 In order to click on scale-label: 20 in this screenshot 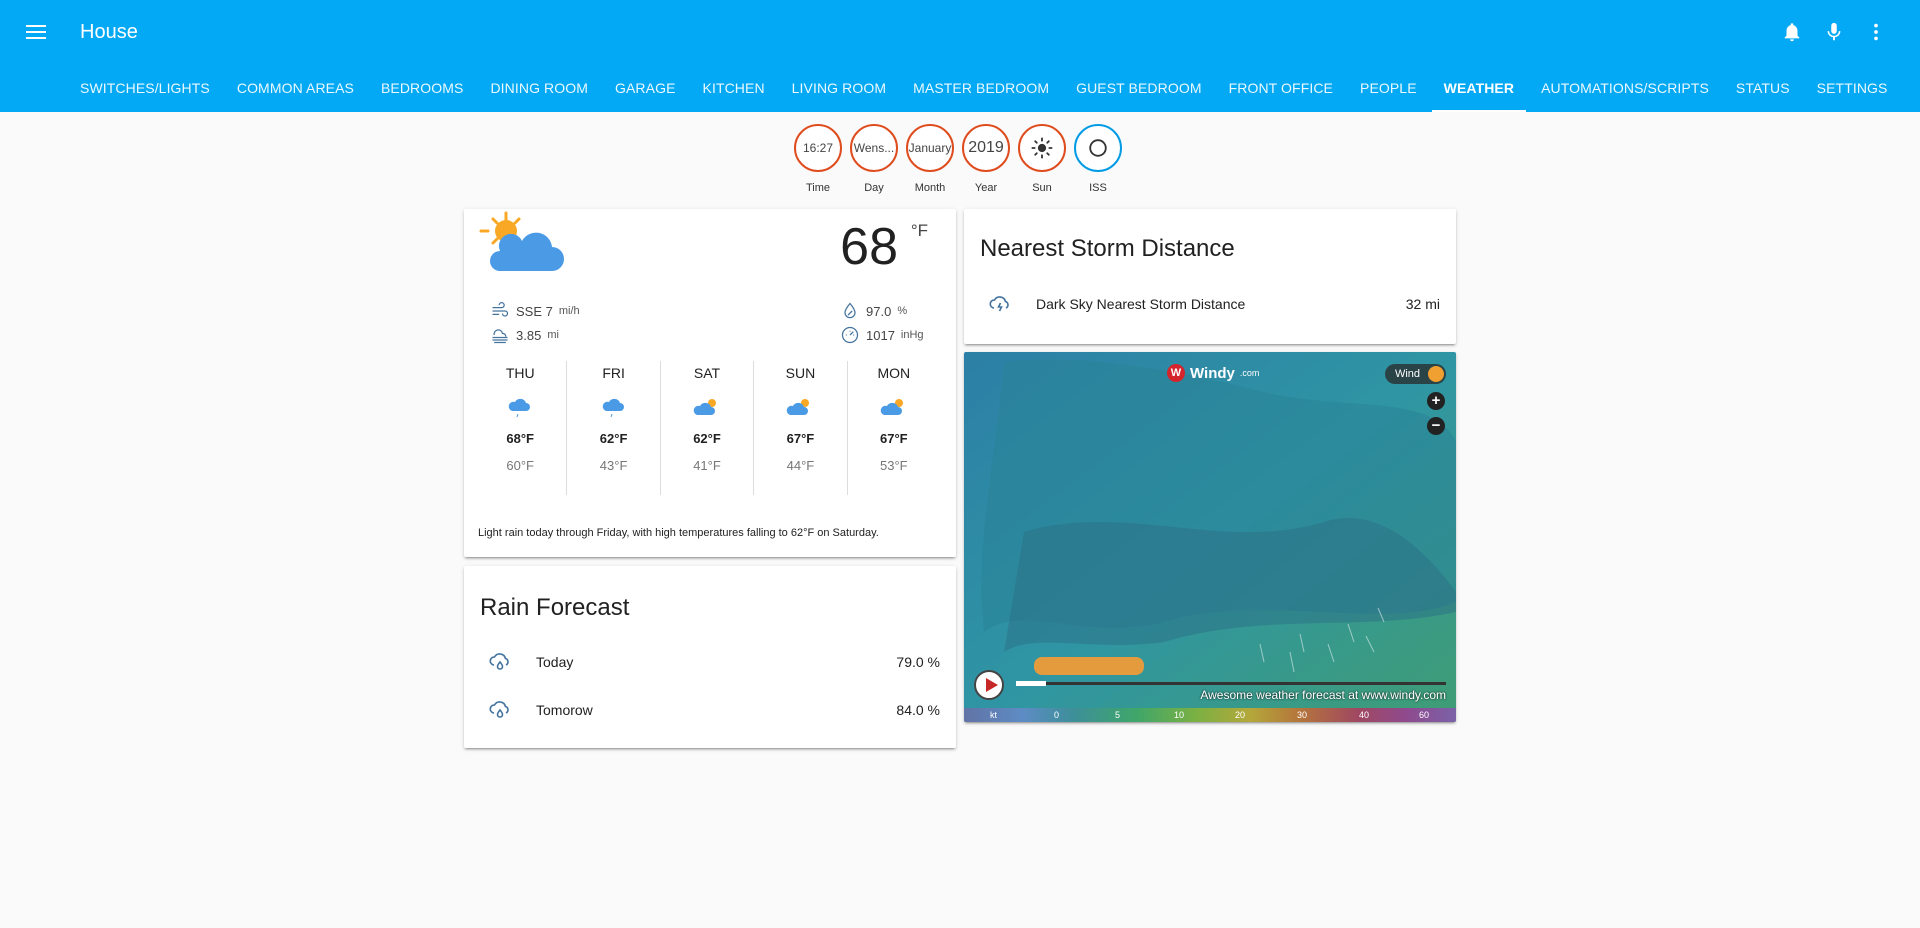, I will do `click(1240, 715)`.